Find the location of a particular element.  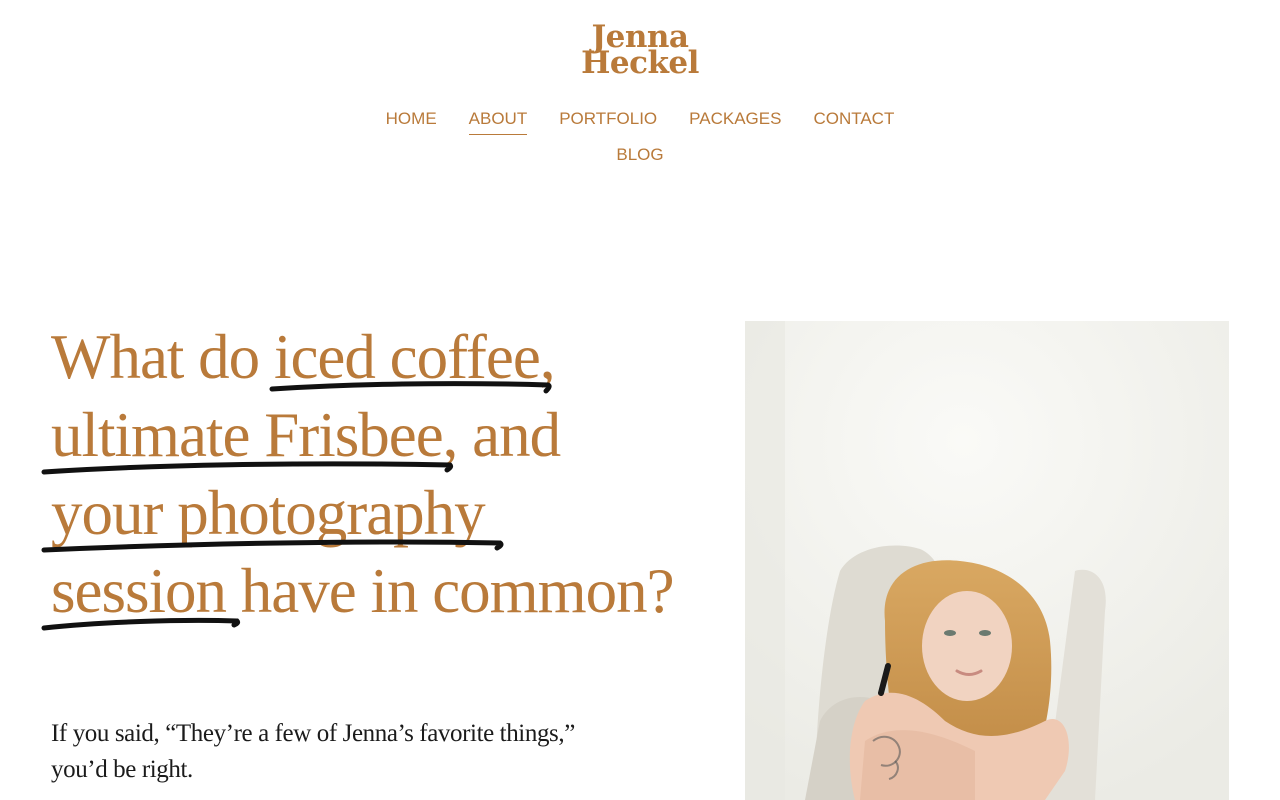

headline-text: and is located at coordinates (509, 435).